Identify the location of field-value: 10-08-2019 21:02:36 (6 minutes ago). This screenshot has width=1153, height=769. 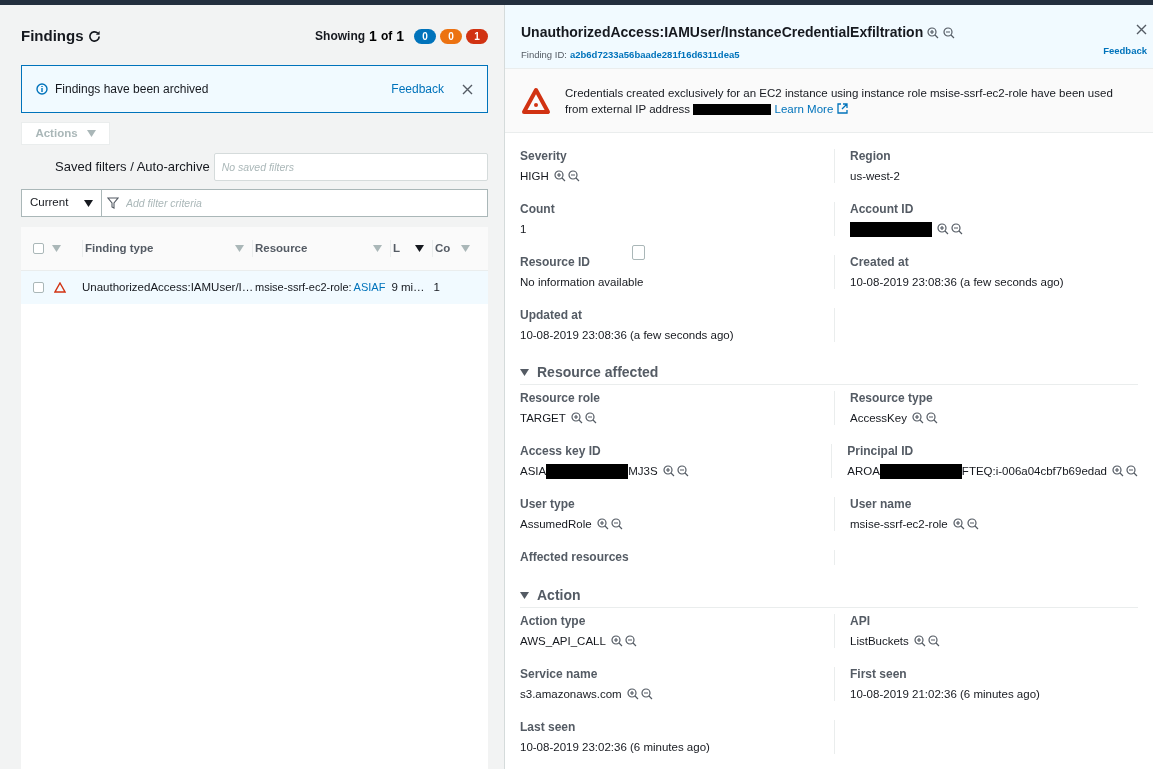
(945, 694).